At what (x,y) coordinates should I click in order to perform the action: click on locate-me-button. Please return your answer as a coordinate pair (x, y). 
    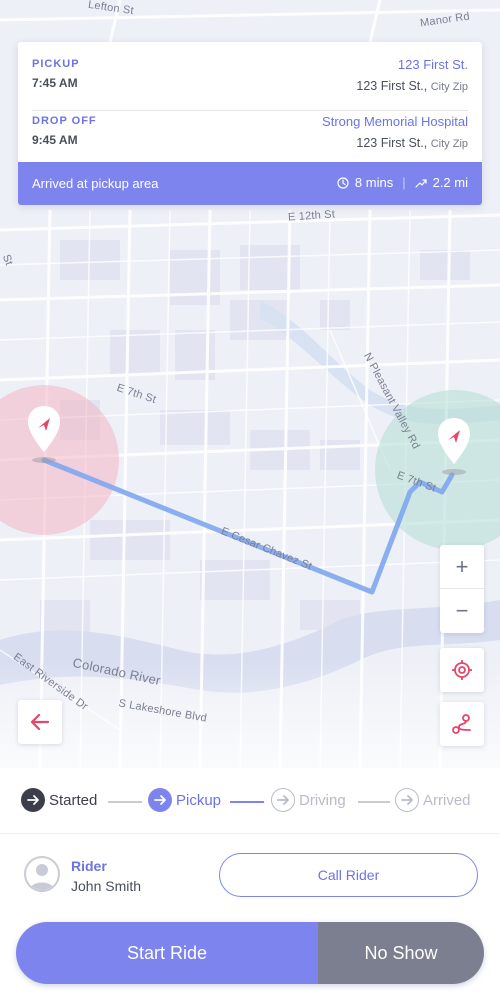
    Looking at the image, I should click on (462, 670).